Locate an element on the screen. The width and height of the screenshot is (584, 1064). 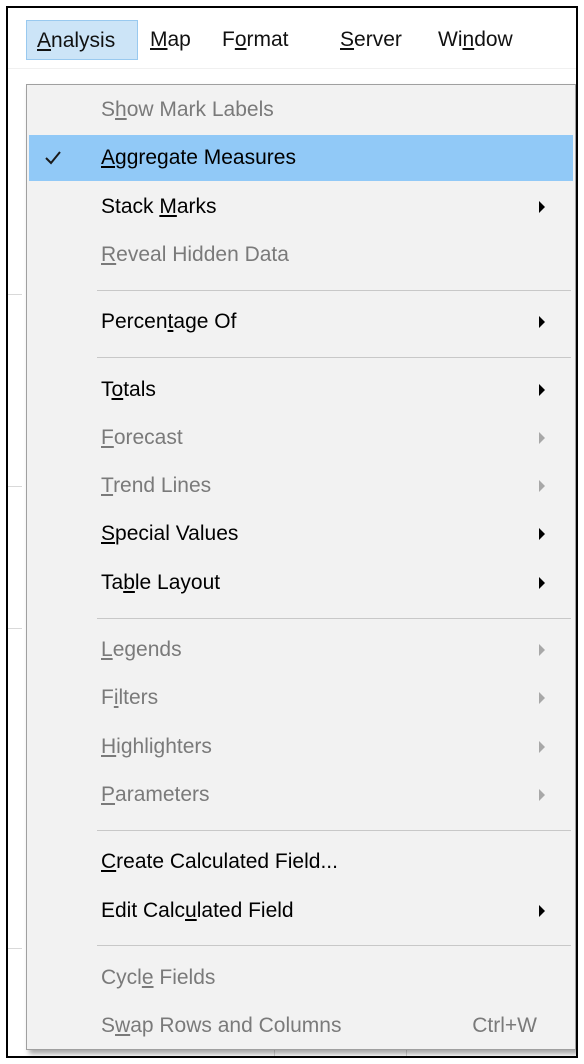
menubar-item-analysis: Analysis is located at coordinates (82, 40).